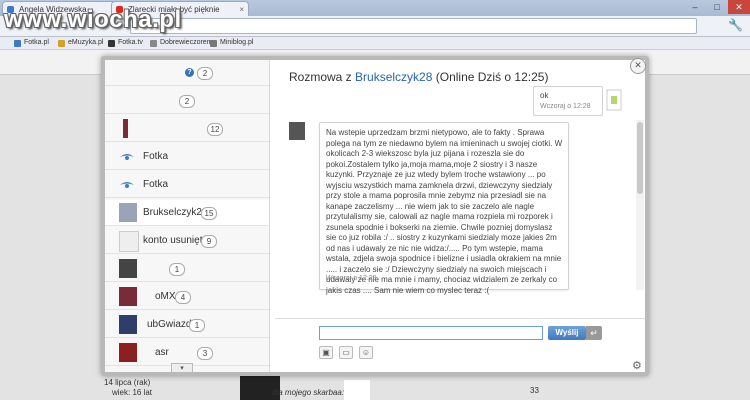  I want to click on image-icon: ▣, so click(326, 352).